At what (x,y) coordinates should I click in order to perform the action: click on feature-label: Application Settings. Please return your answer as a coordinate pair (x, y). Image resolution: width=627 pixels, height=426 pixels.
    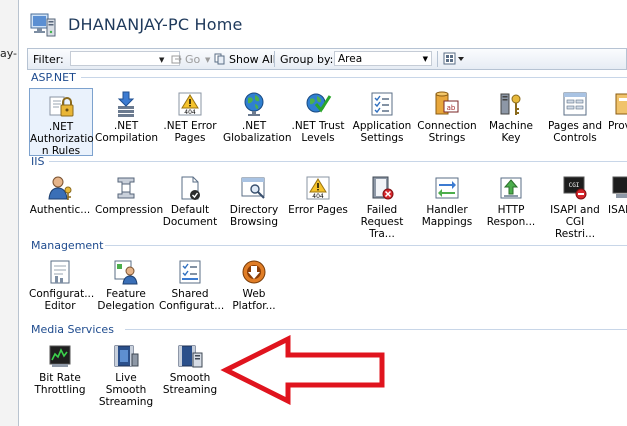
    Looking at the image, I should click on (382, 132).